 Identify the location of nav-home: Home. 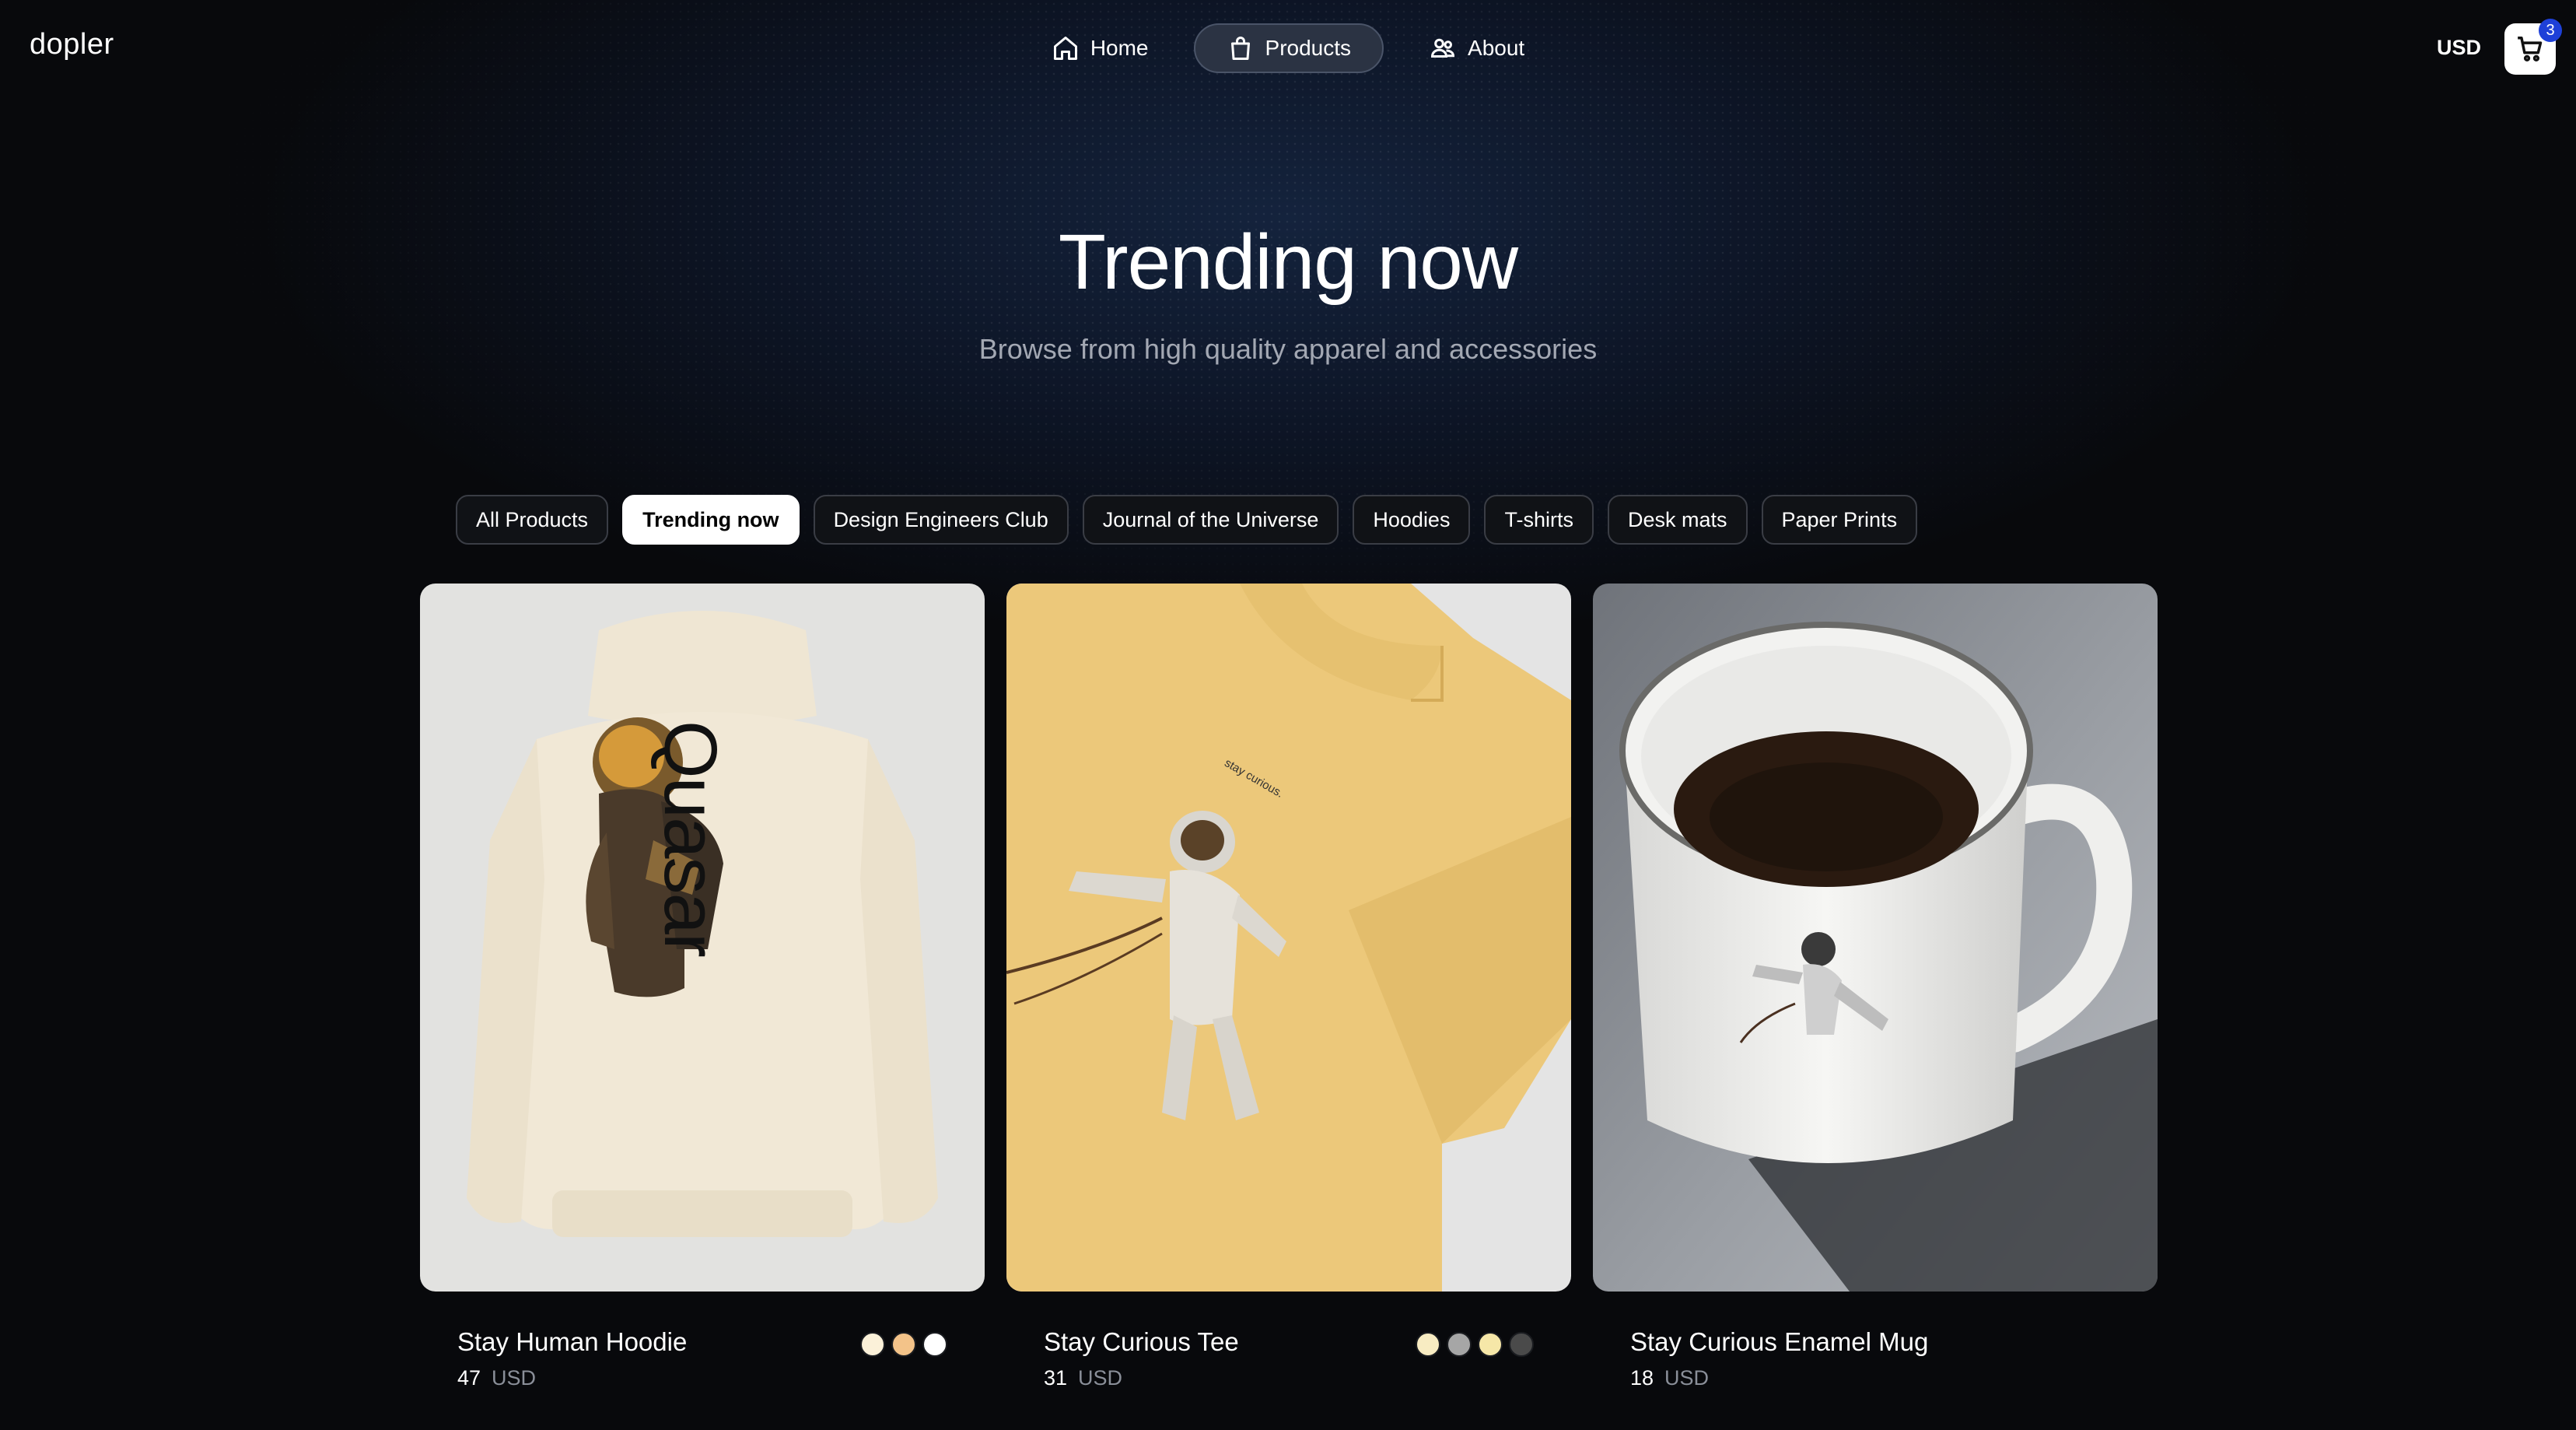
(1100, 48).